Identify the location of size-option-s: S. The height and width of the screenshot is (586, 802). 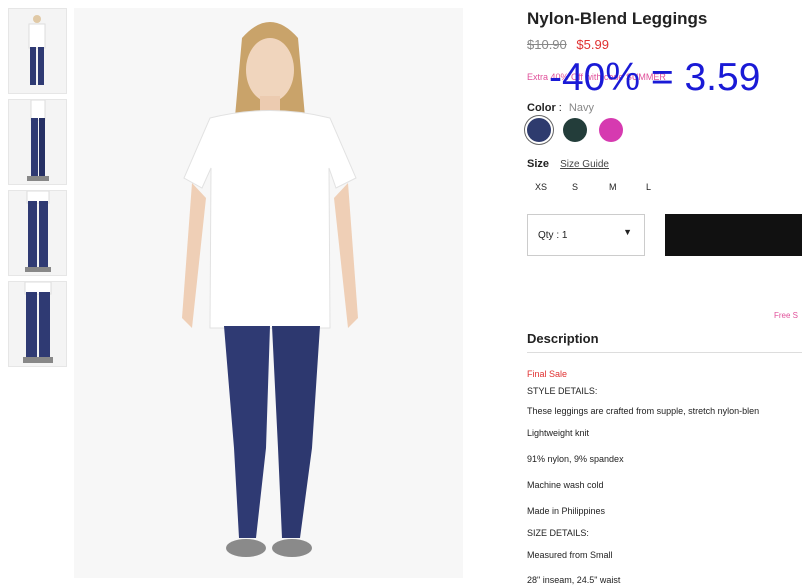
(590, 187).